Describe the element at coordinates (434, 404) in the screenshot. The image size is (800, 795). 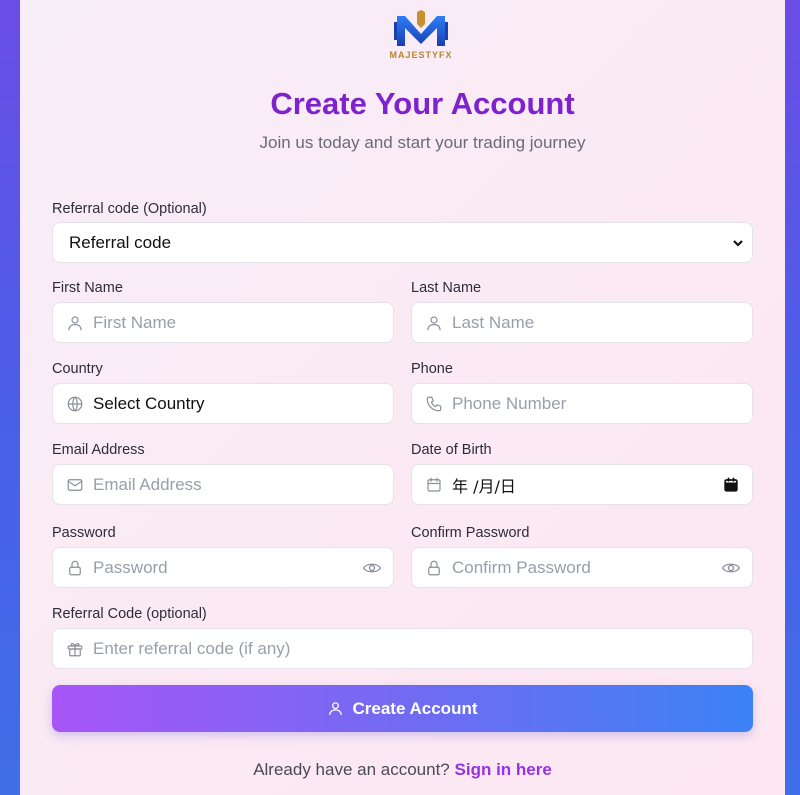
I see `phone-icon` at that location.